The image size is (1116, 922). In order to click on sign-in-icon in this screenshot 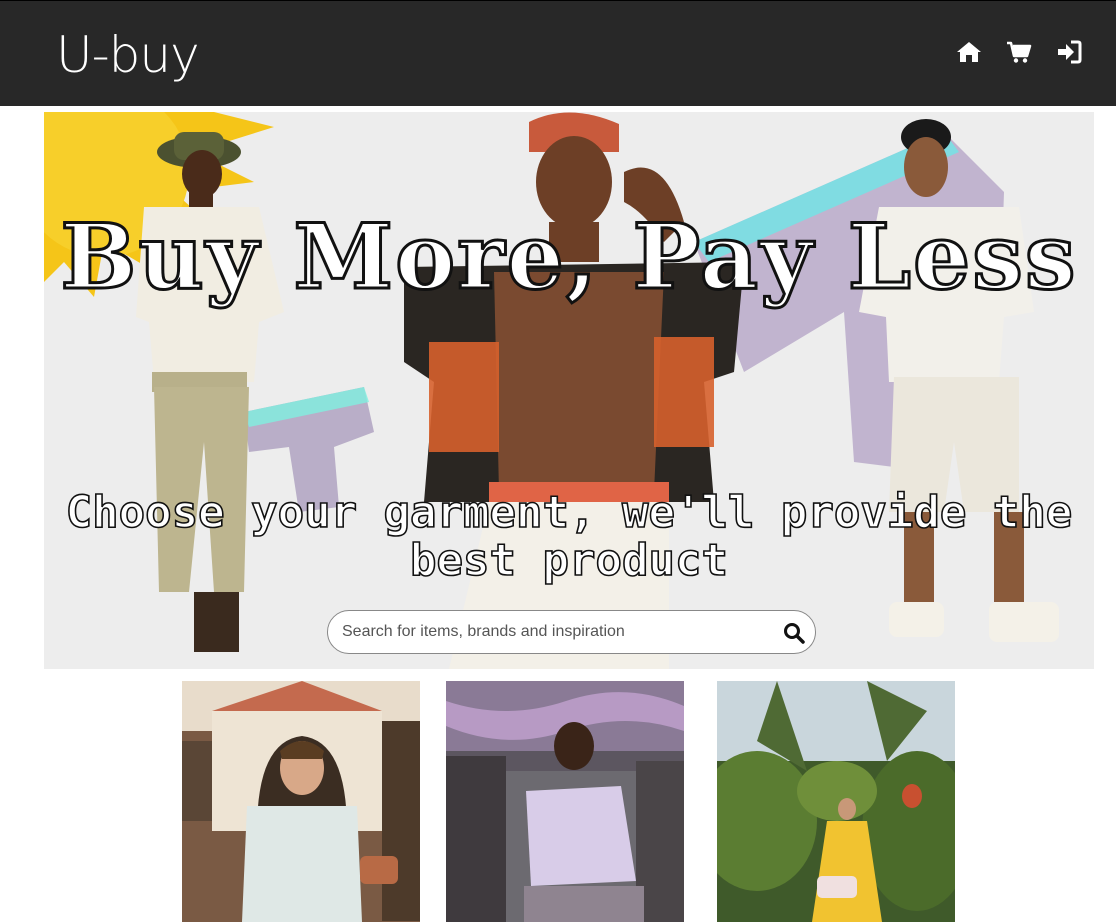, I will do `click(1069, 52)`.